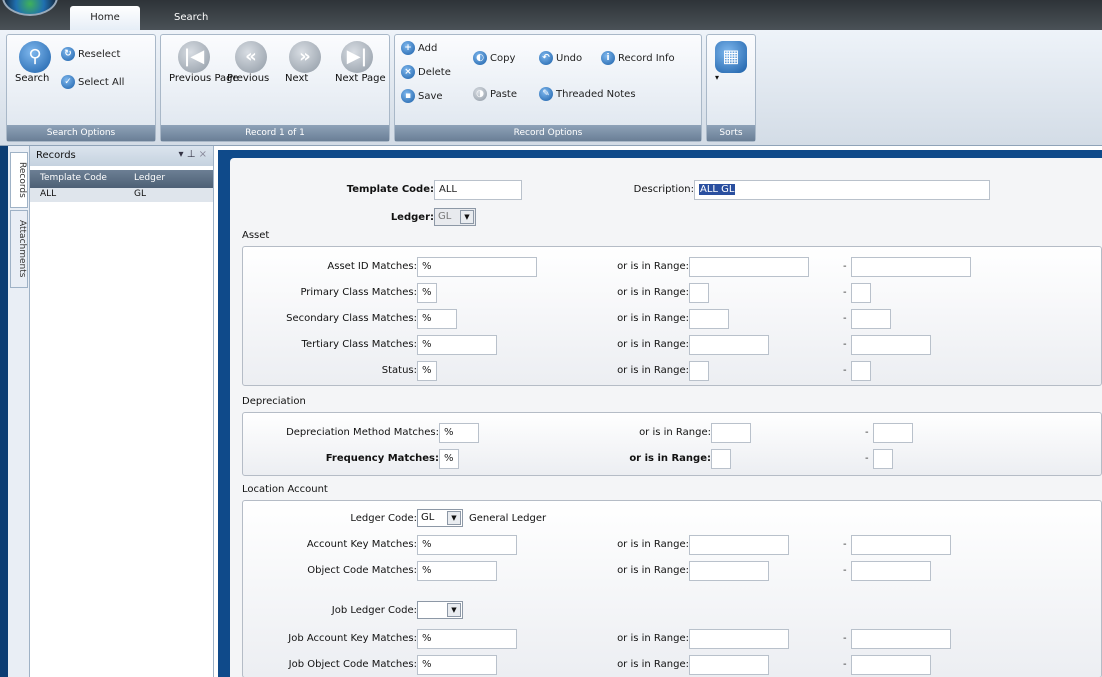 The height and width of the screenshot is (677, 1102). Describe the element at coordinates (408, 96) in the screenshot. I see `save-icon: ▪` at that location.